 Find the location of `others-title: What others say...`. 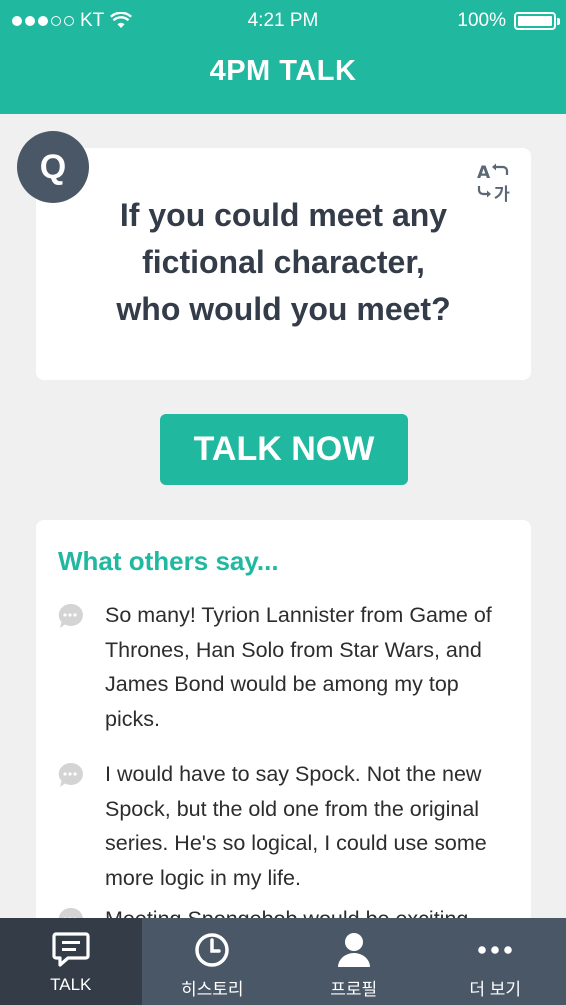

others-title: What others say... is located at coordinates (168, 561).